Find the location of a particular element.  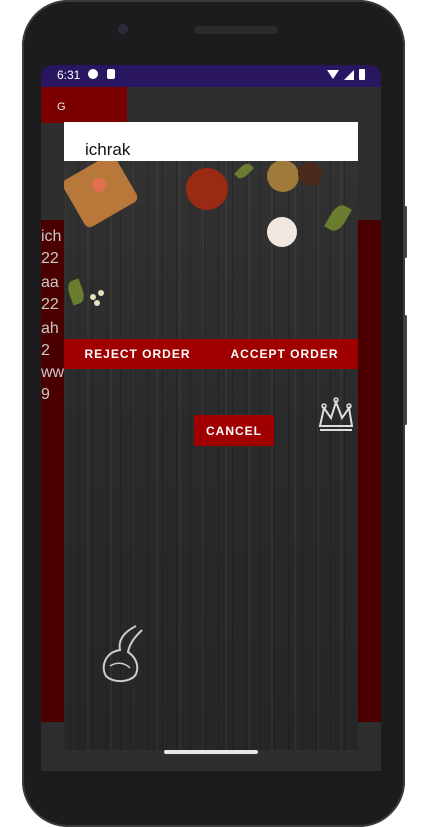

order-action-row: REJECT ORDER ACCEPT ORDER is located at coordinates (211, 354).